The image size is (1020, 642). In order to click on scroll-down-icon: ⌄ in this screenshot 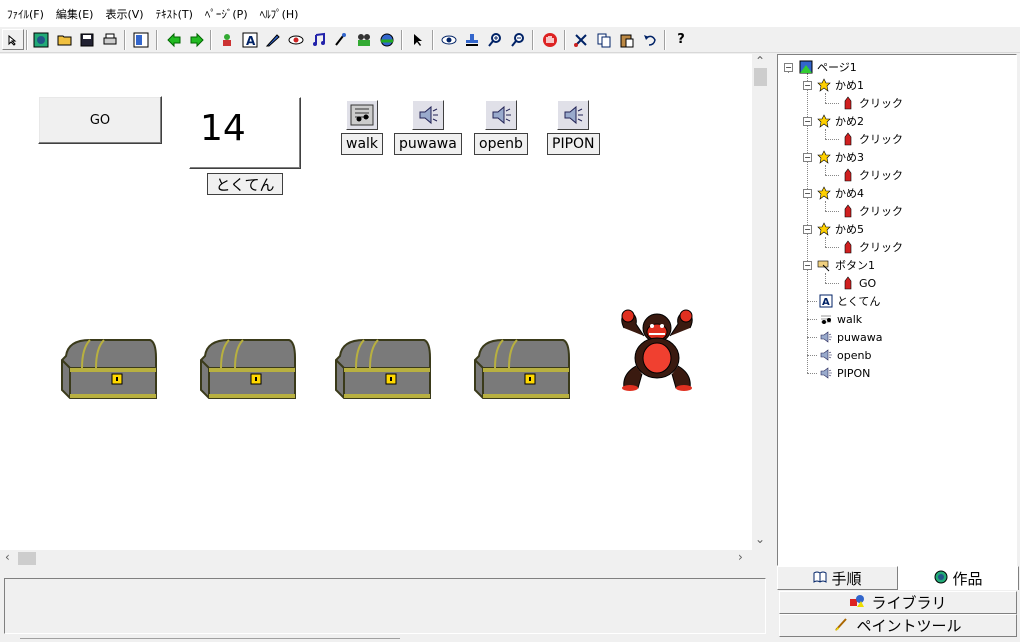, I will do `click(760, 539)`.